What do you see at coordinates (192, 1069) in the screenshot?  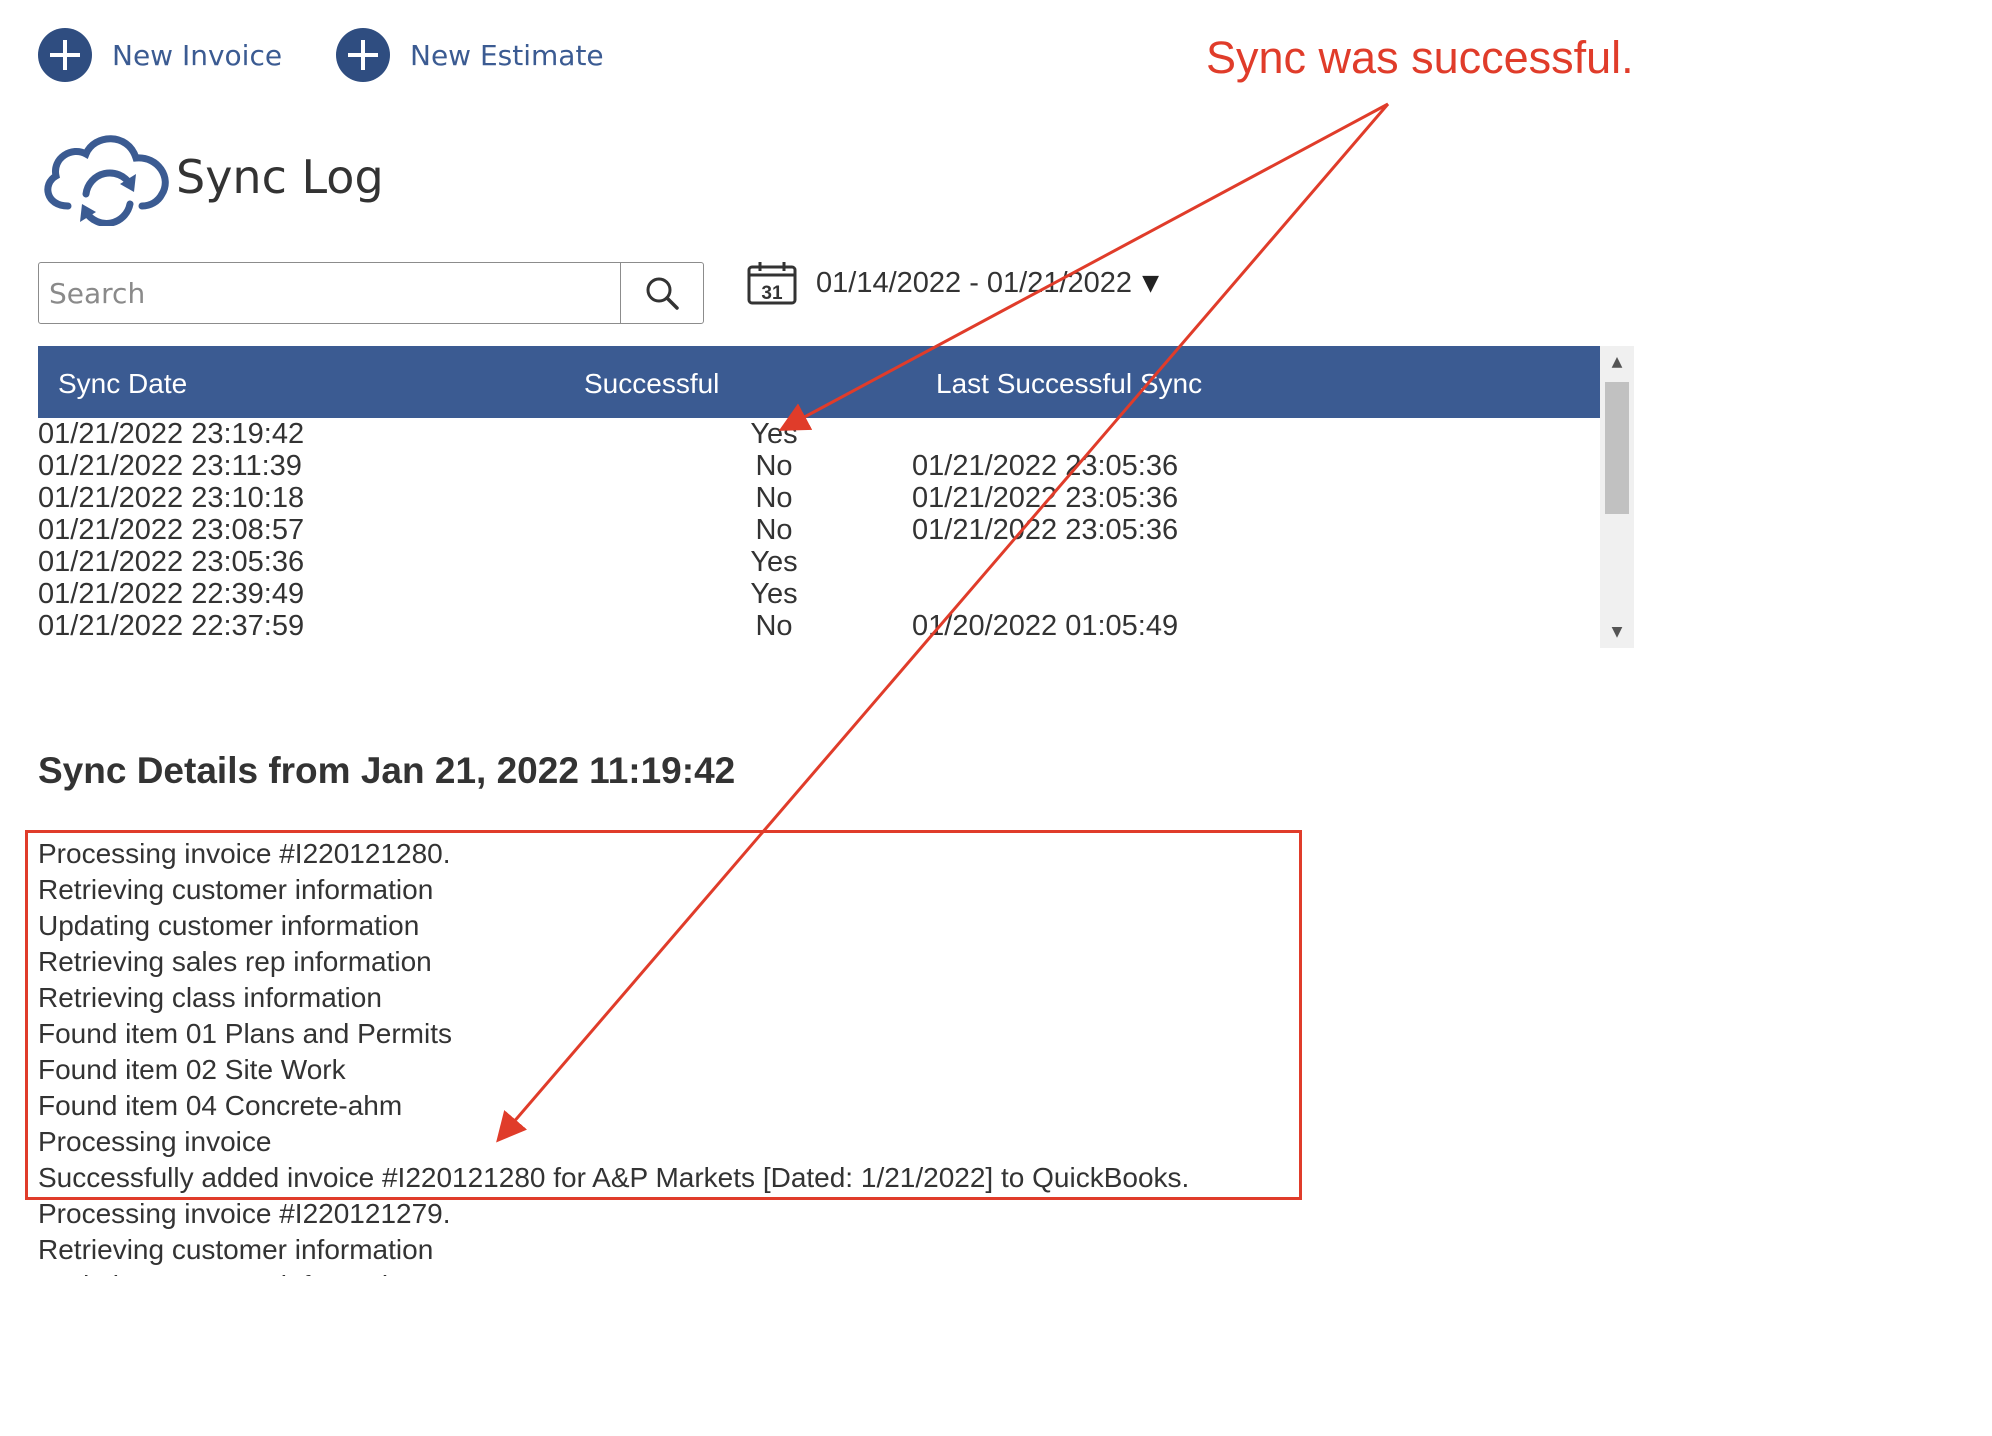 I see `log-line: Found item 02 Site Work` at bounding box center [192, 1069].